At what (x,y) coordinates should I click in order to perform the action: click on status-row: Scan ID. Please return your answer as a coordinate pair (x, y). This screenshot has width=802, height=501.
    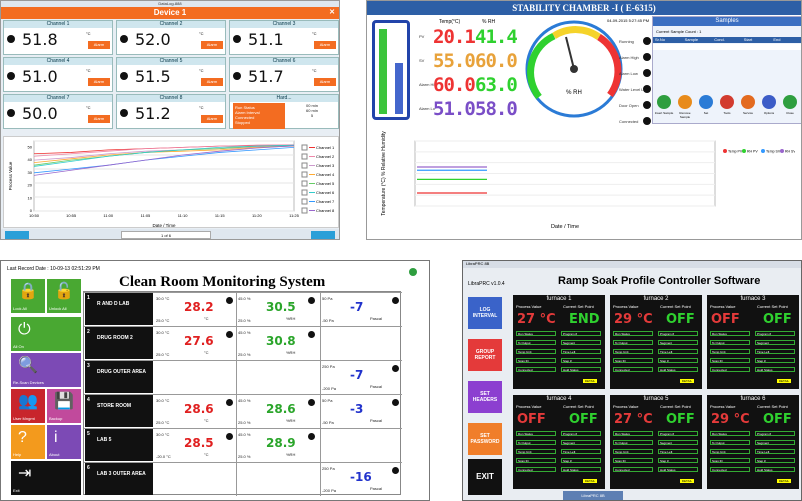
    Looking at the image, I should click on (633, 360).